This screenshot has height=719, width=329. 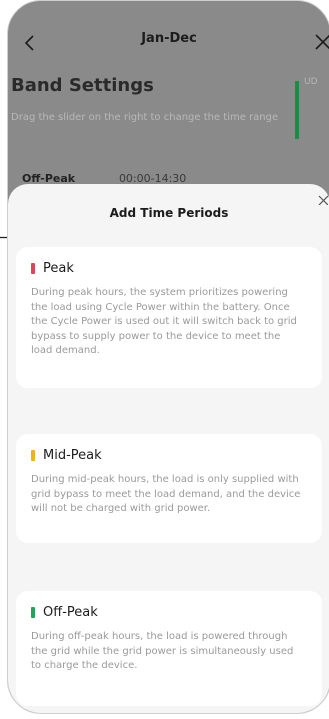 I want to click on peak-color-marker, so click(x=33, y=268).